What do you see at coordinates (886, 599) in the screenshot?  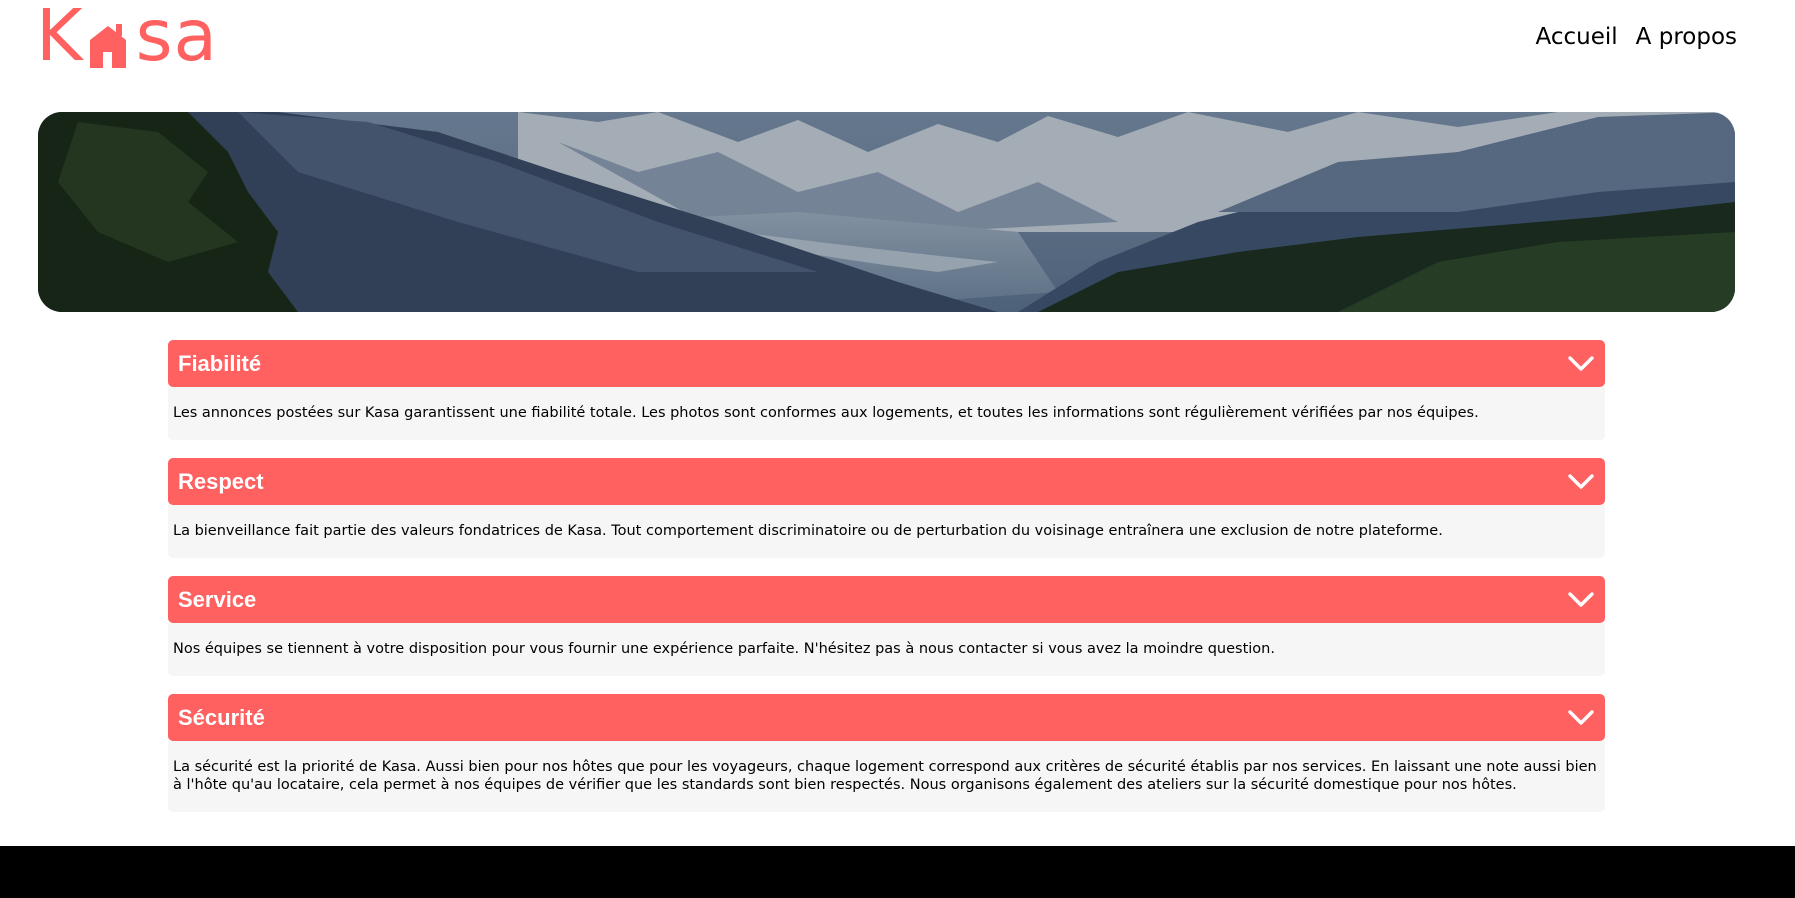 I see `collapse-header-service: Service` at bounding box center [886, 599].